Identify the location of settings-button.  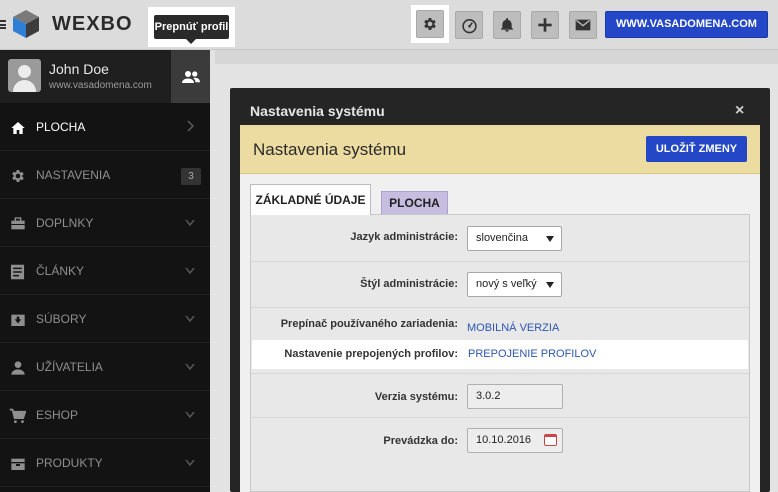
(430, 24).